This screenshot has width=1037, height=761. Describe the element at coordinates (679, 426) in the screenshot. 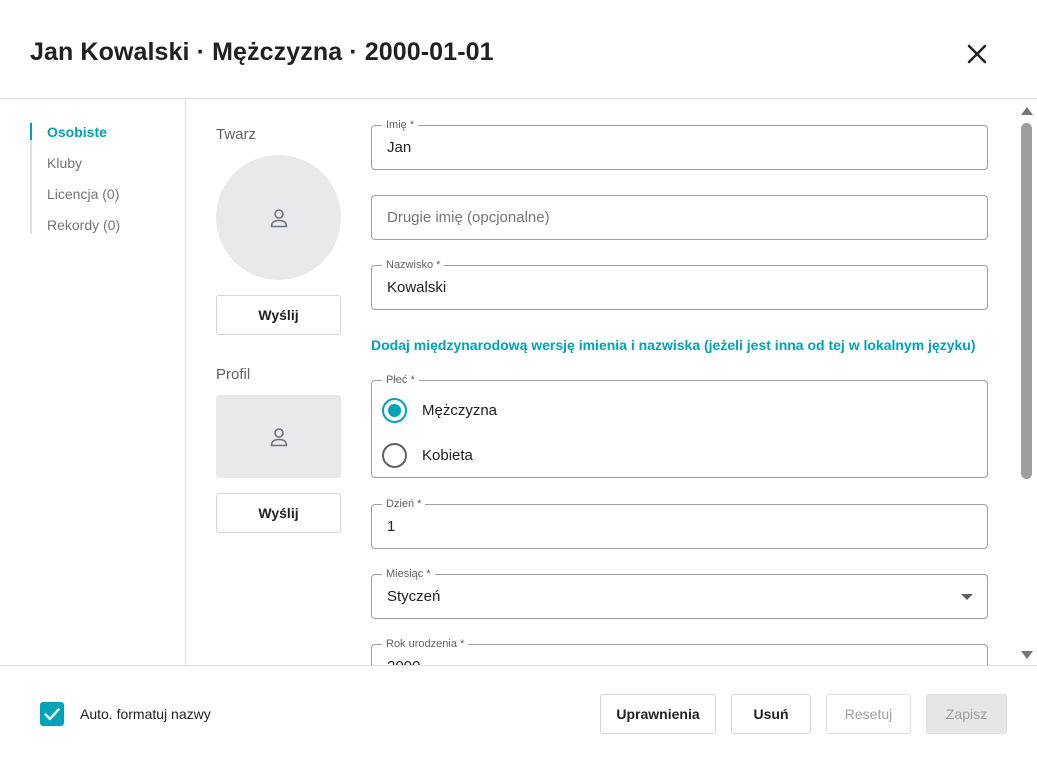

I see `gender-radio-group: Płeć * Mężczyzna Kobieta` at that location.